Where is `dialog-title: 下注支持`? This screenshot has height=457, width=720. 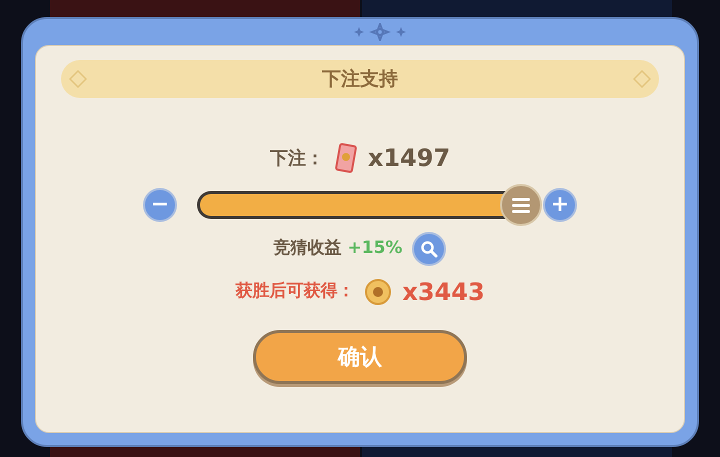
dialog-title: 下注支持 is located at coordinates (360, 79).